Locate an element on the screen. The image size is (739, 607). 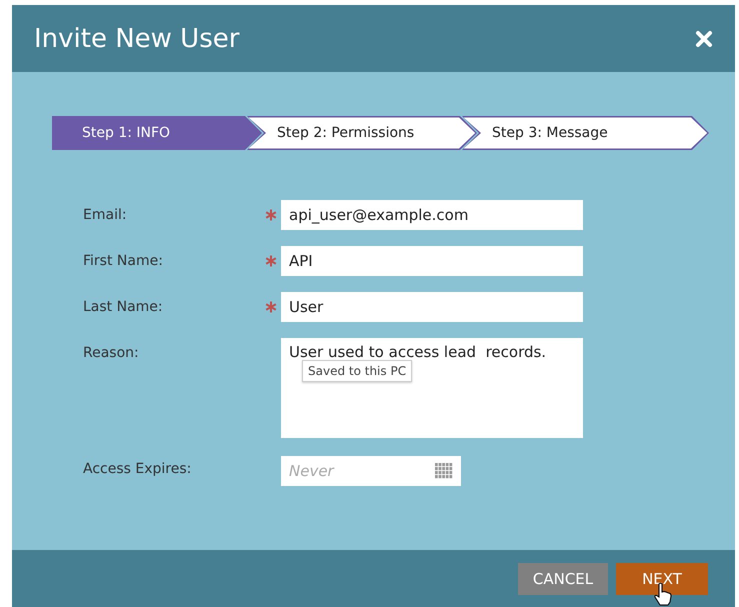
step-tab: Step 3: Message is located at coordinates (585, 133).